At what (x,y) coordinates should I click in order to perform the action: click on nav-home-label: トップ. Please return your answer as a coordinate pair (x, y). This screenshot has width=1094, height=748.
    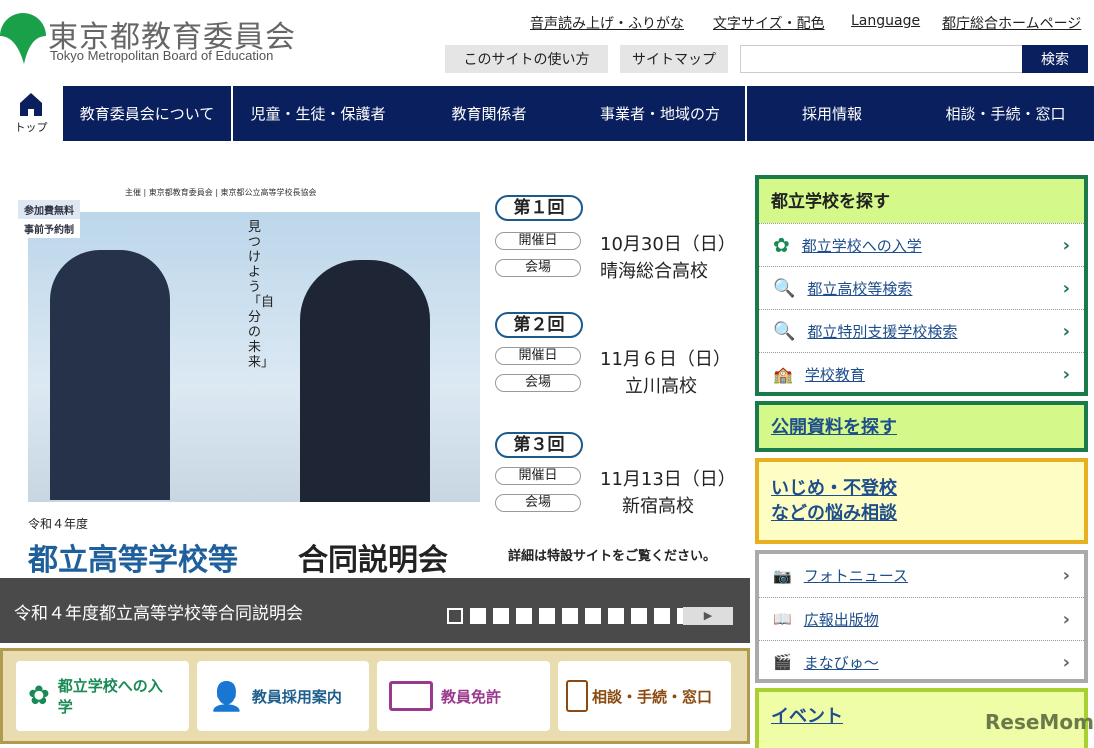
    Looking at the image, I should click on (31, 127).